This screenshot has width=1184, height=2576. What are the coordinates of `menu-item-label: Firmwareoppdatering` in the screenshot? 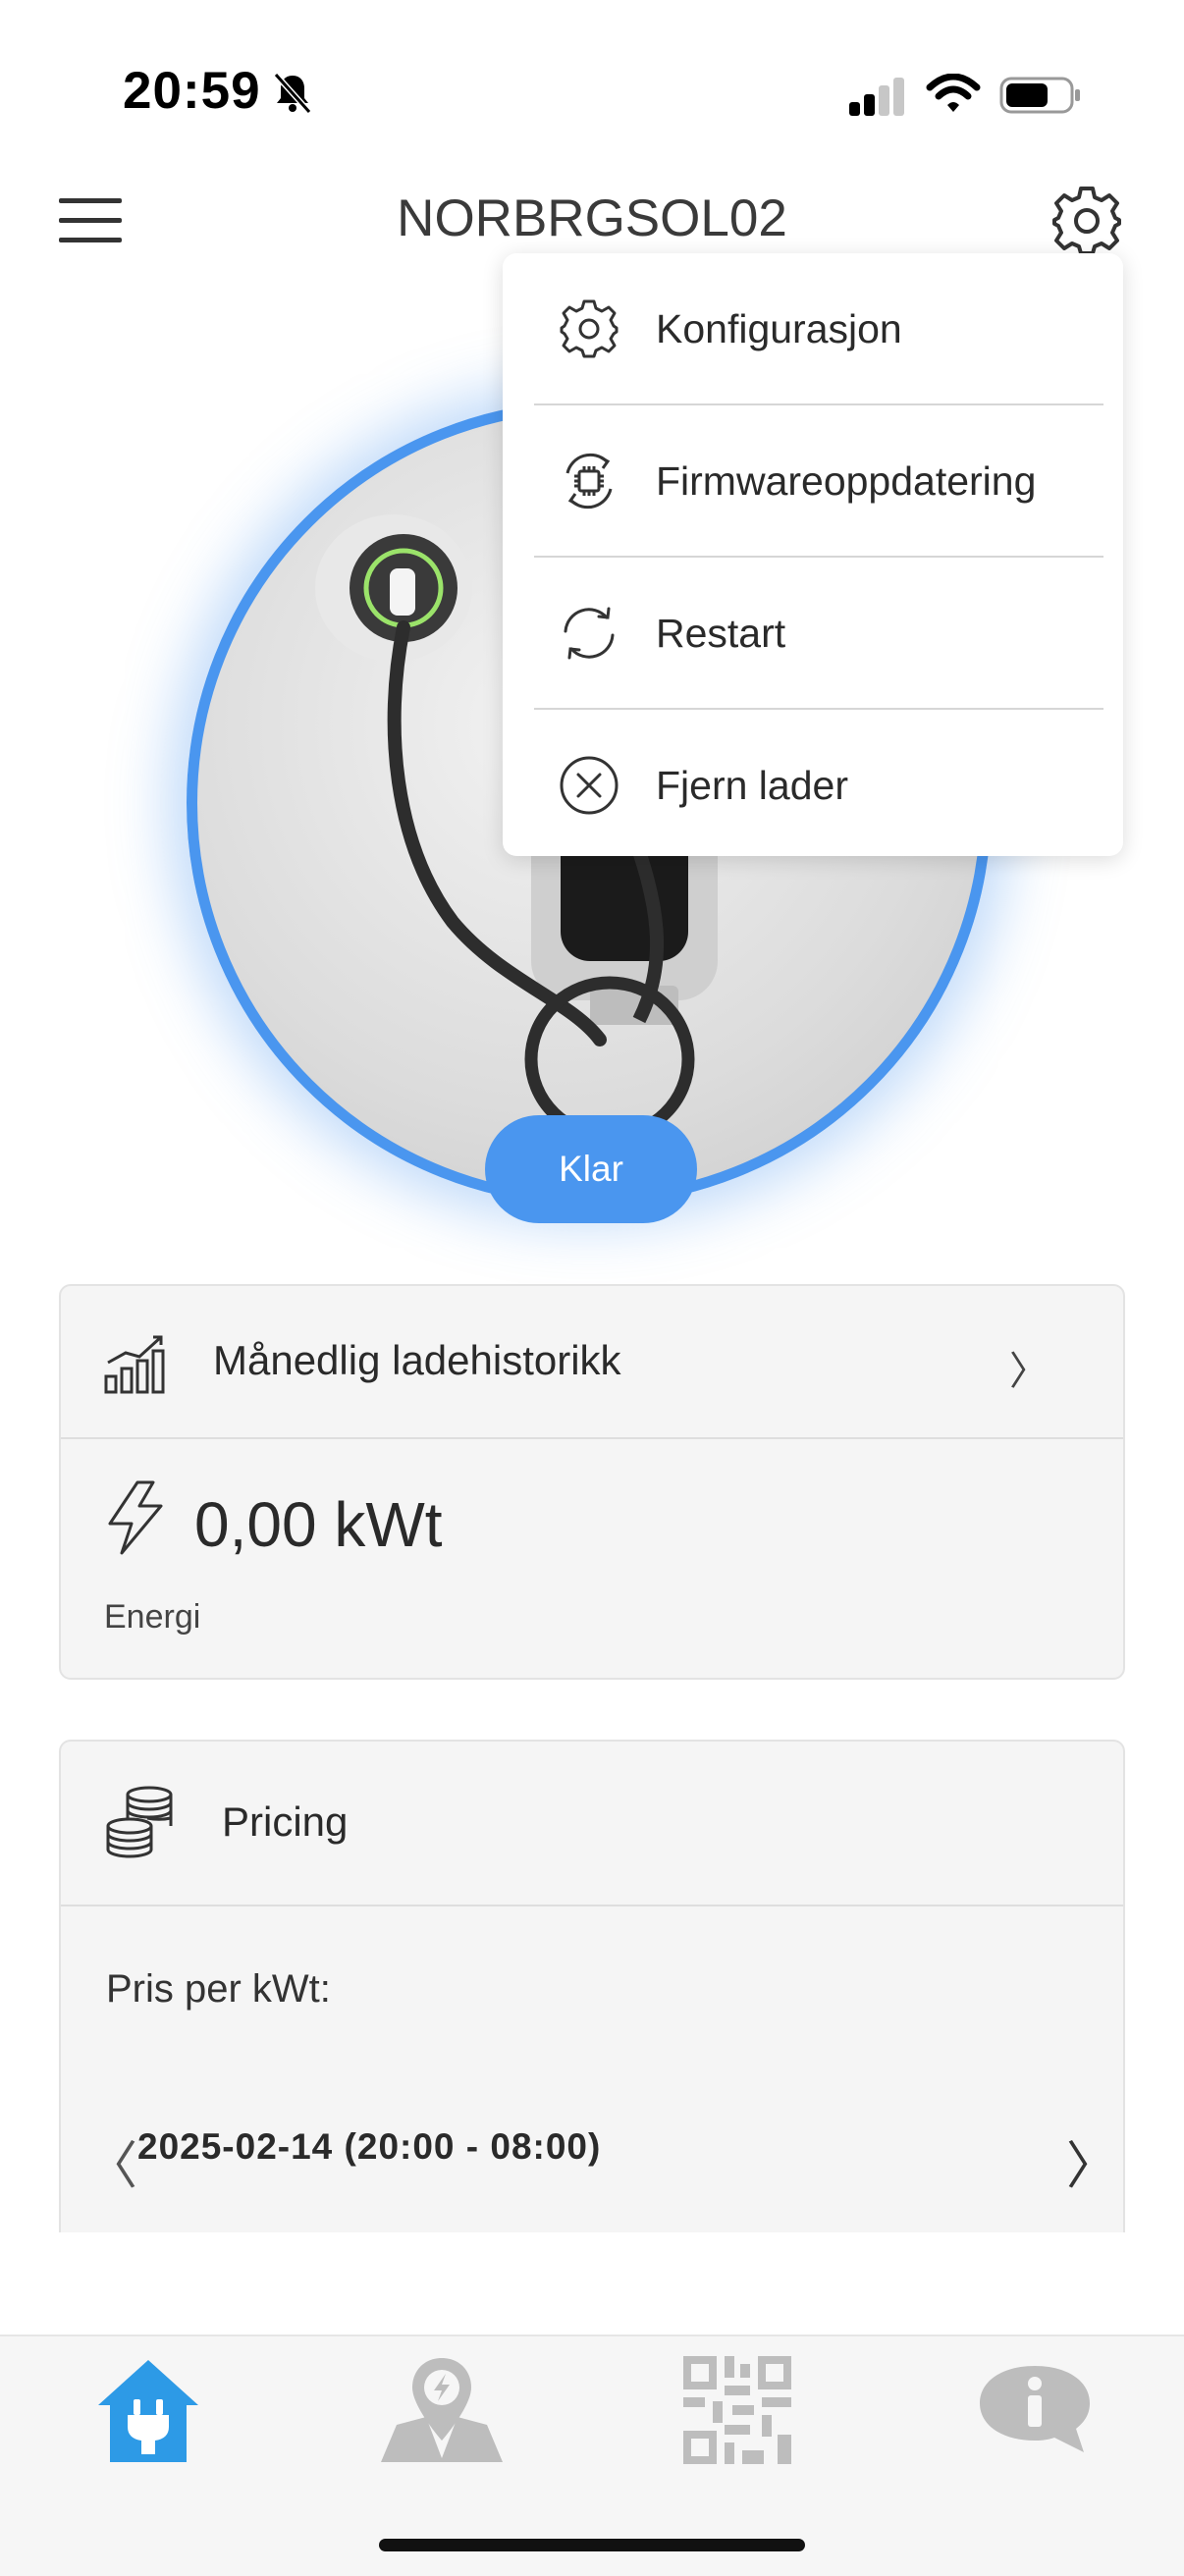 It's located at (846, 480).